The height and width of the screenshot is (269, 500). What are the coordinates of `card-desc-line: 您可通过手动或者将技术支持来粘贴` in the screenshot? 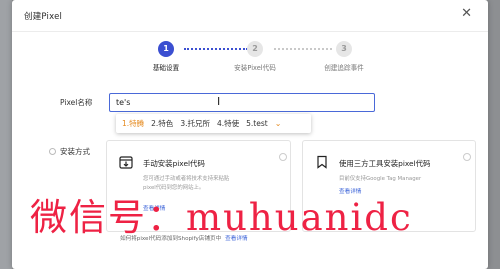 It's located at (186, 179).